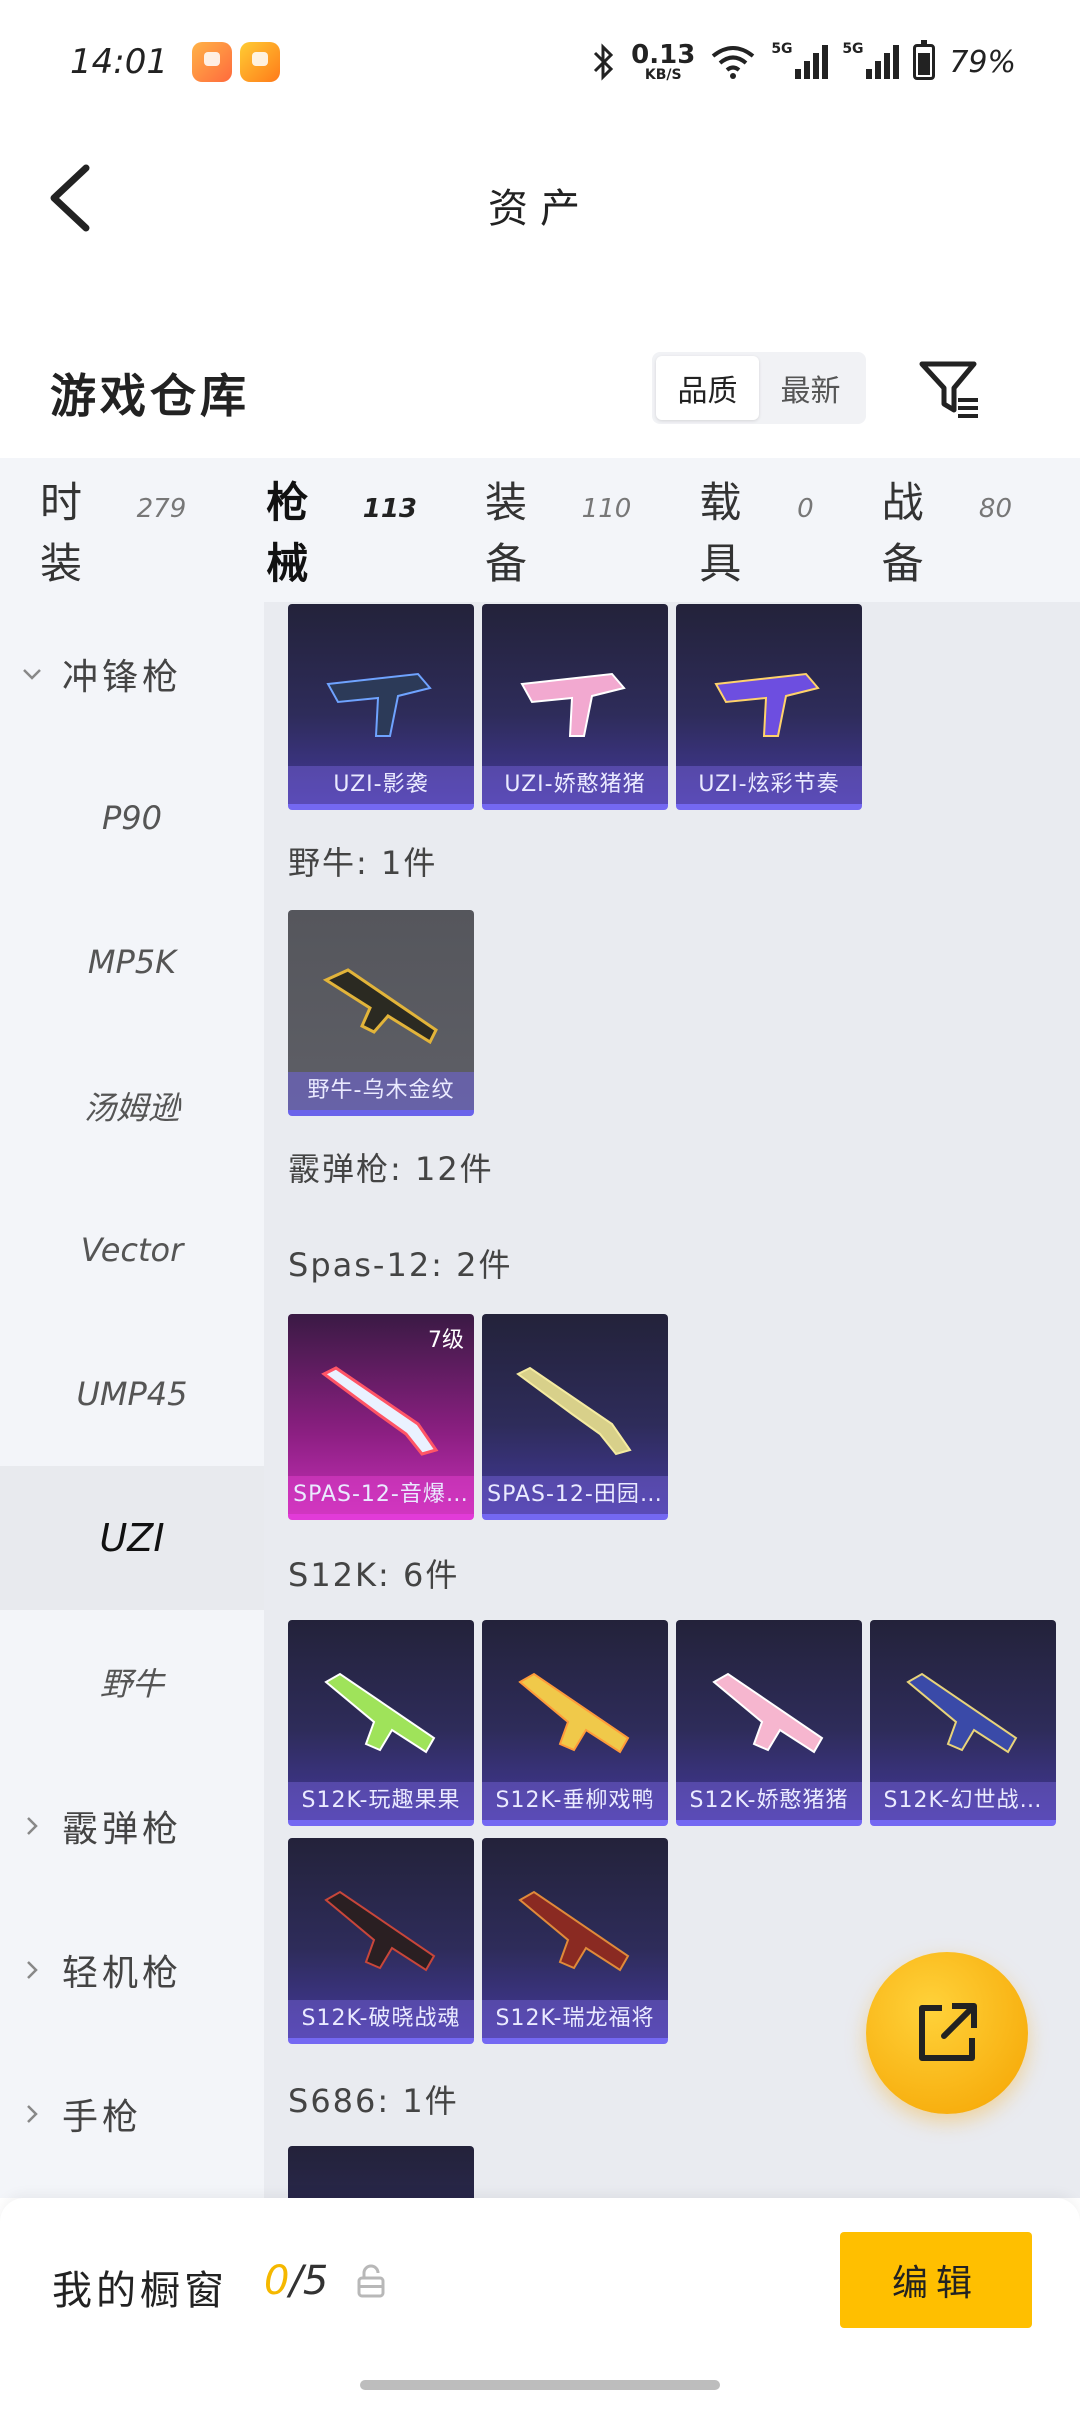 The height and width of the screenshot is (2412, 1080). Describe the element at coordinates (32, 674) in the screenshot. I see `chevron-down-icon` at that location.